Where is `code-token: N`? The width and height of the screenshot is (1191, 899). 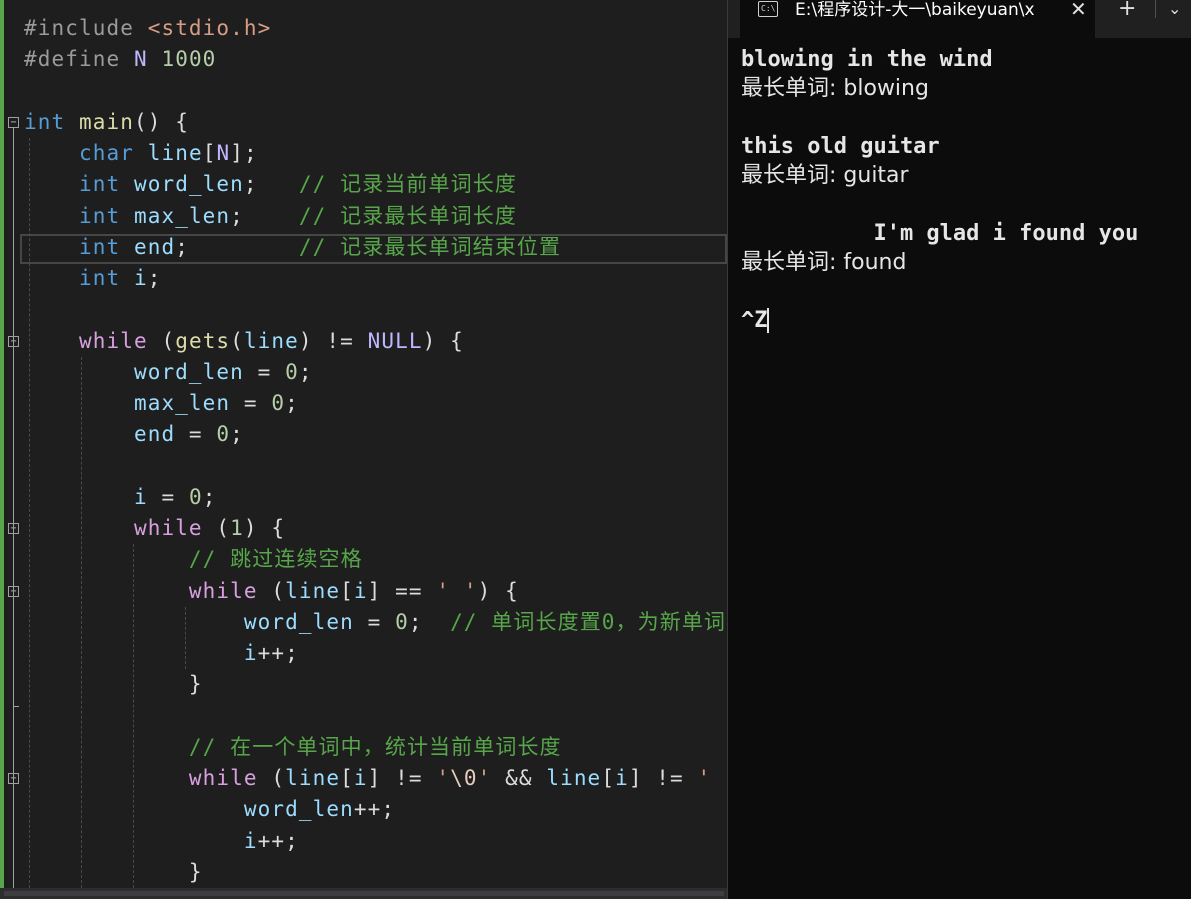 code-token: N is located at coordinates (140, 59).